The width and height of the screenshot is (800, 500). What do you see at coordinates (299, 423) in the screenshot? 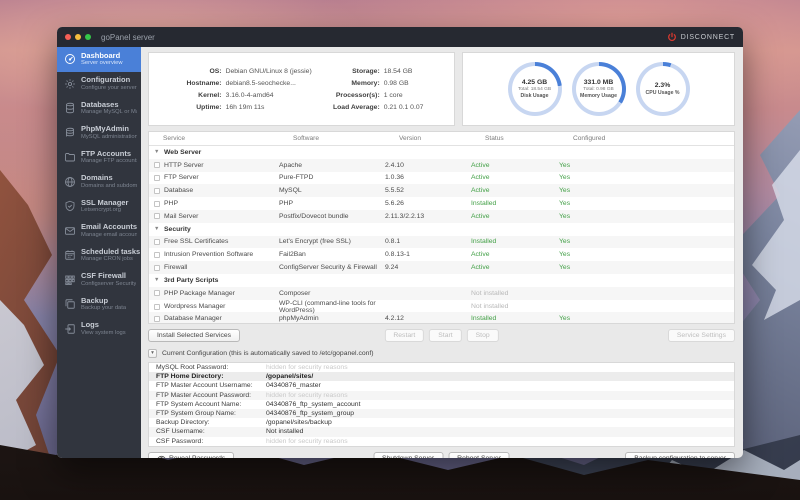
I see `config-value: /gopanel/sites/backup` at bounding box center [299, 423].